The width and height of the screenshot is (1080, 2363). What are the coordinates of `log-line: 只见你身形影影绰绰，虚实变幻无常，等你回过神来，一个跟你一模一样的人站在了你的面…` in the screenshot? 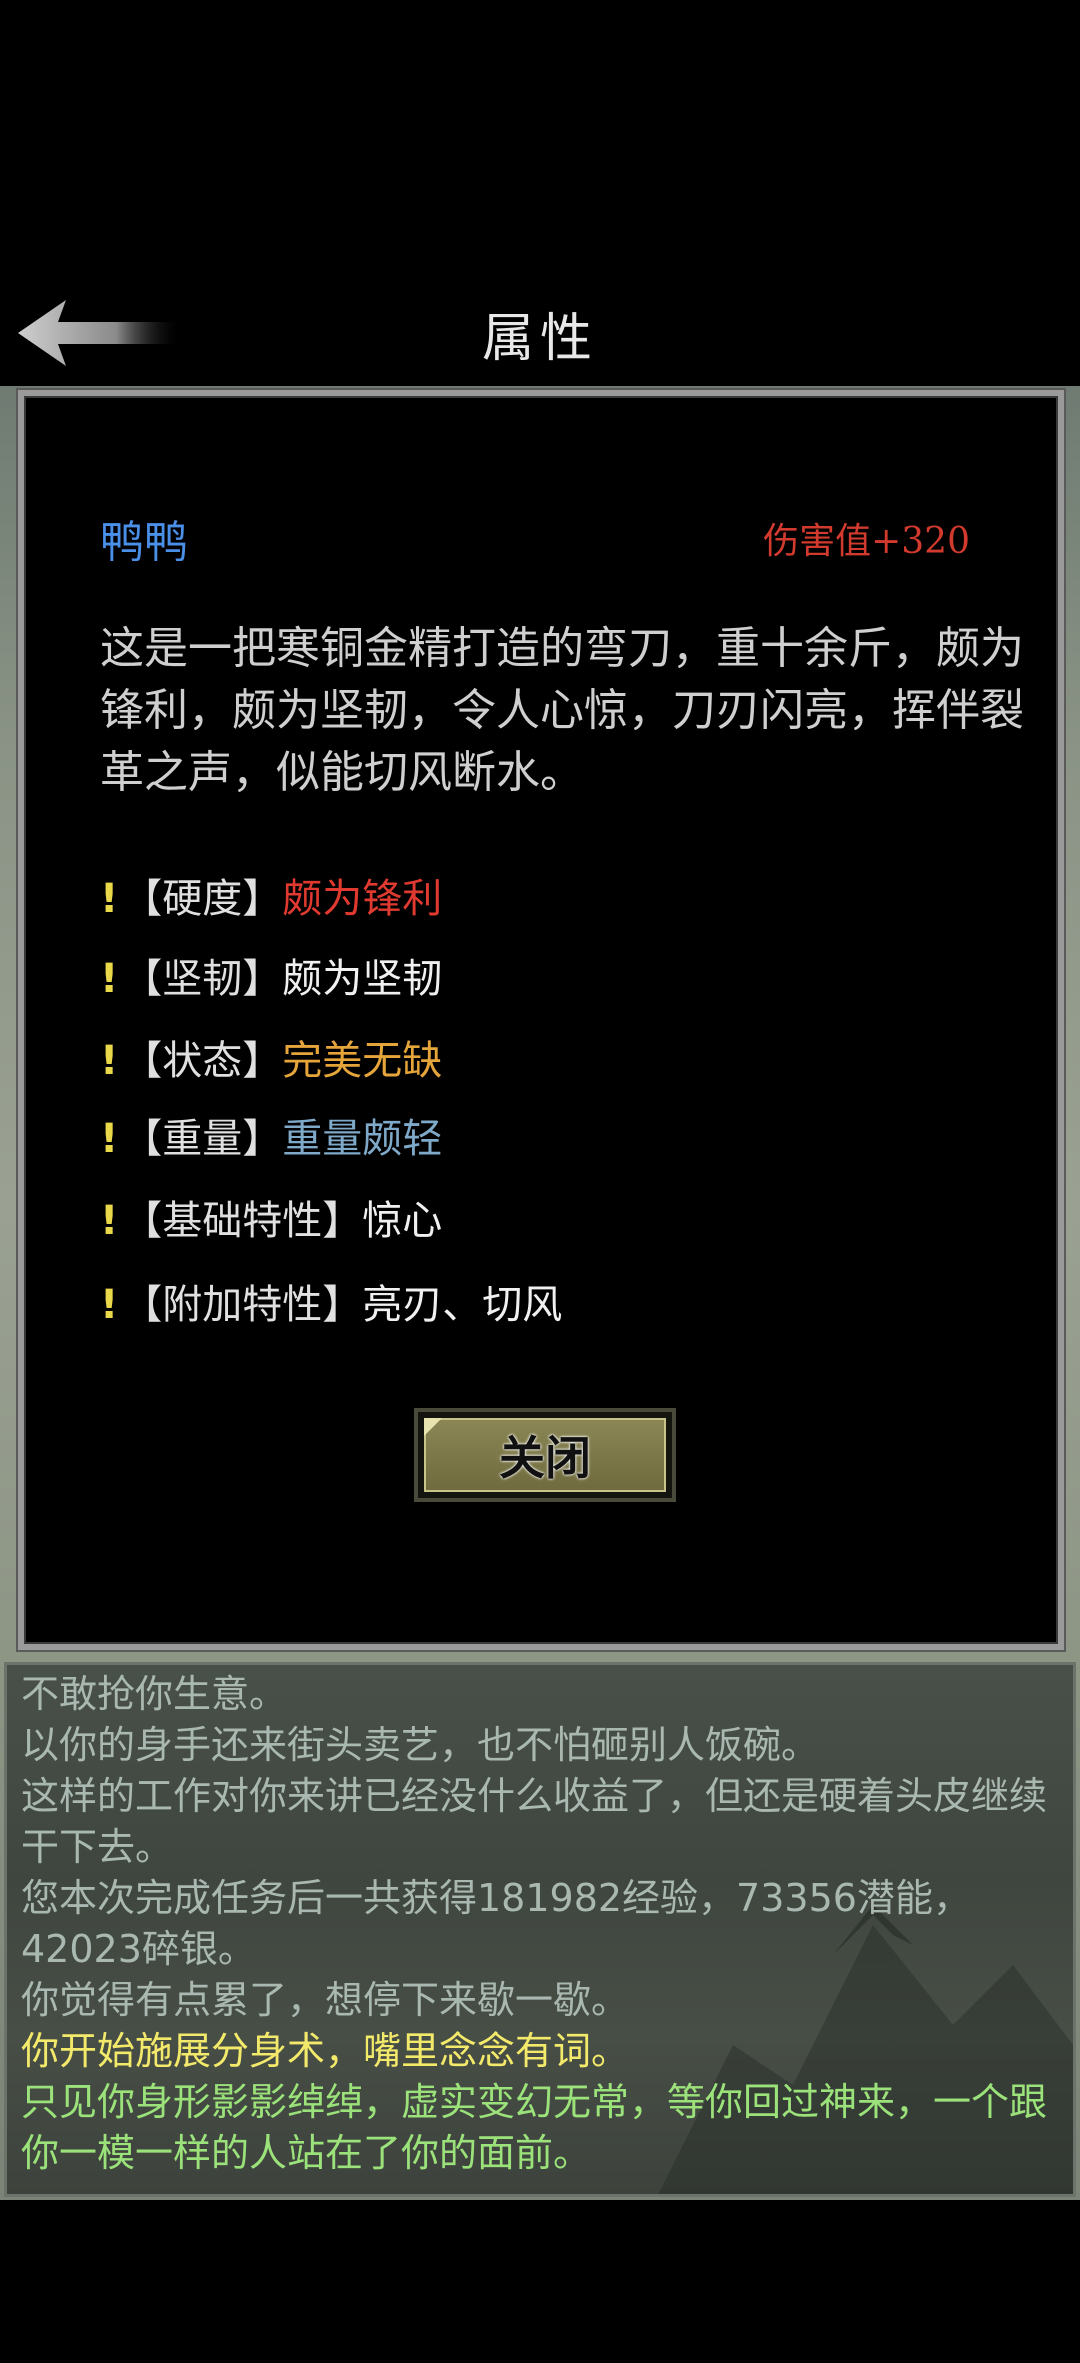 It's located at (534, 2127).